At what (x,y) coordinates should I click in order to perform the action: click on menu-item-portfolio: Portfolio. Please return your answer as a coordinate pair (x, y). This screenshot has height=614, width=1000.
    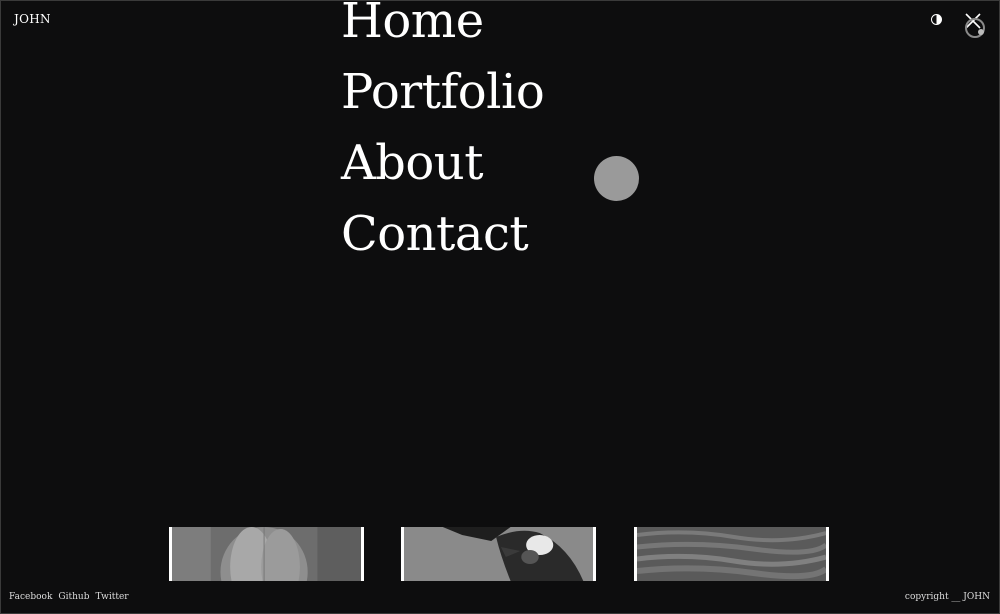
    Looking at the image, I should click on (443, 92).